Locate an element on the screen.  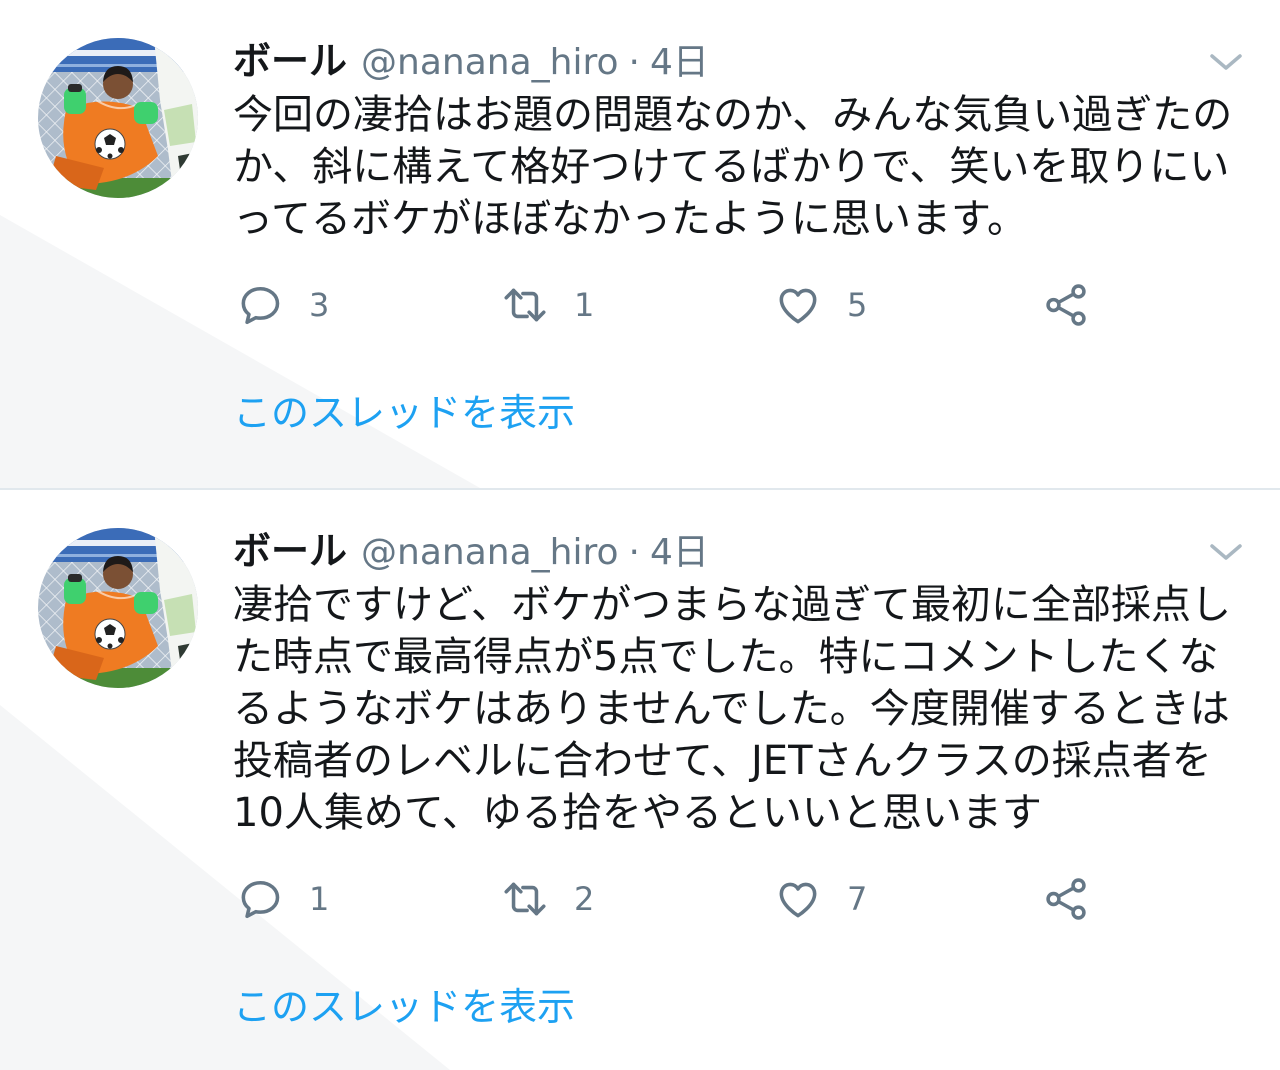
tweet-text-line: 投稿者のレベルに合わせて、JETさんクラスの採点者を is located at coordinates (722, 761).